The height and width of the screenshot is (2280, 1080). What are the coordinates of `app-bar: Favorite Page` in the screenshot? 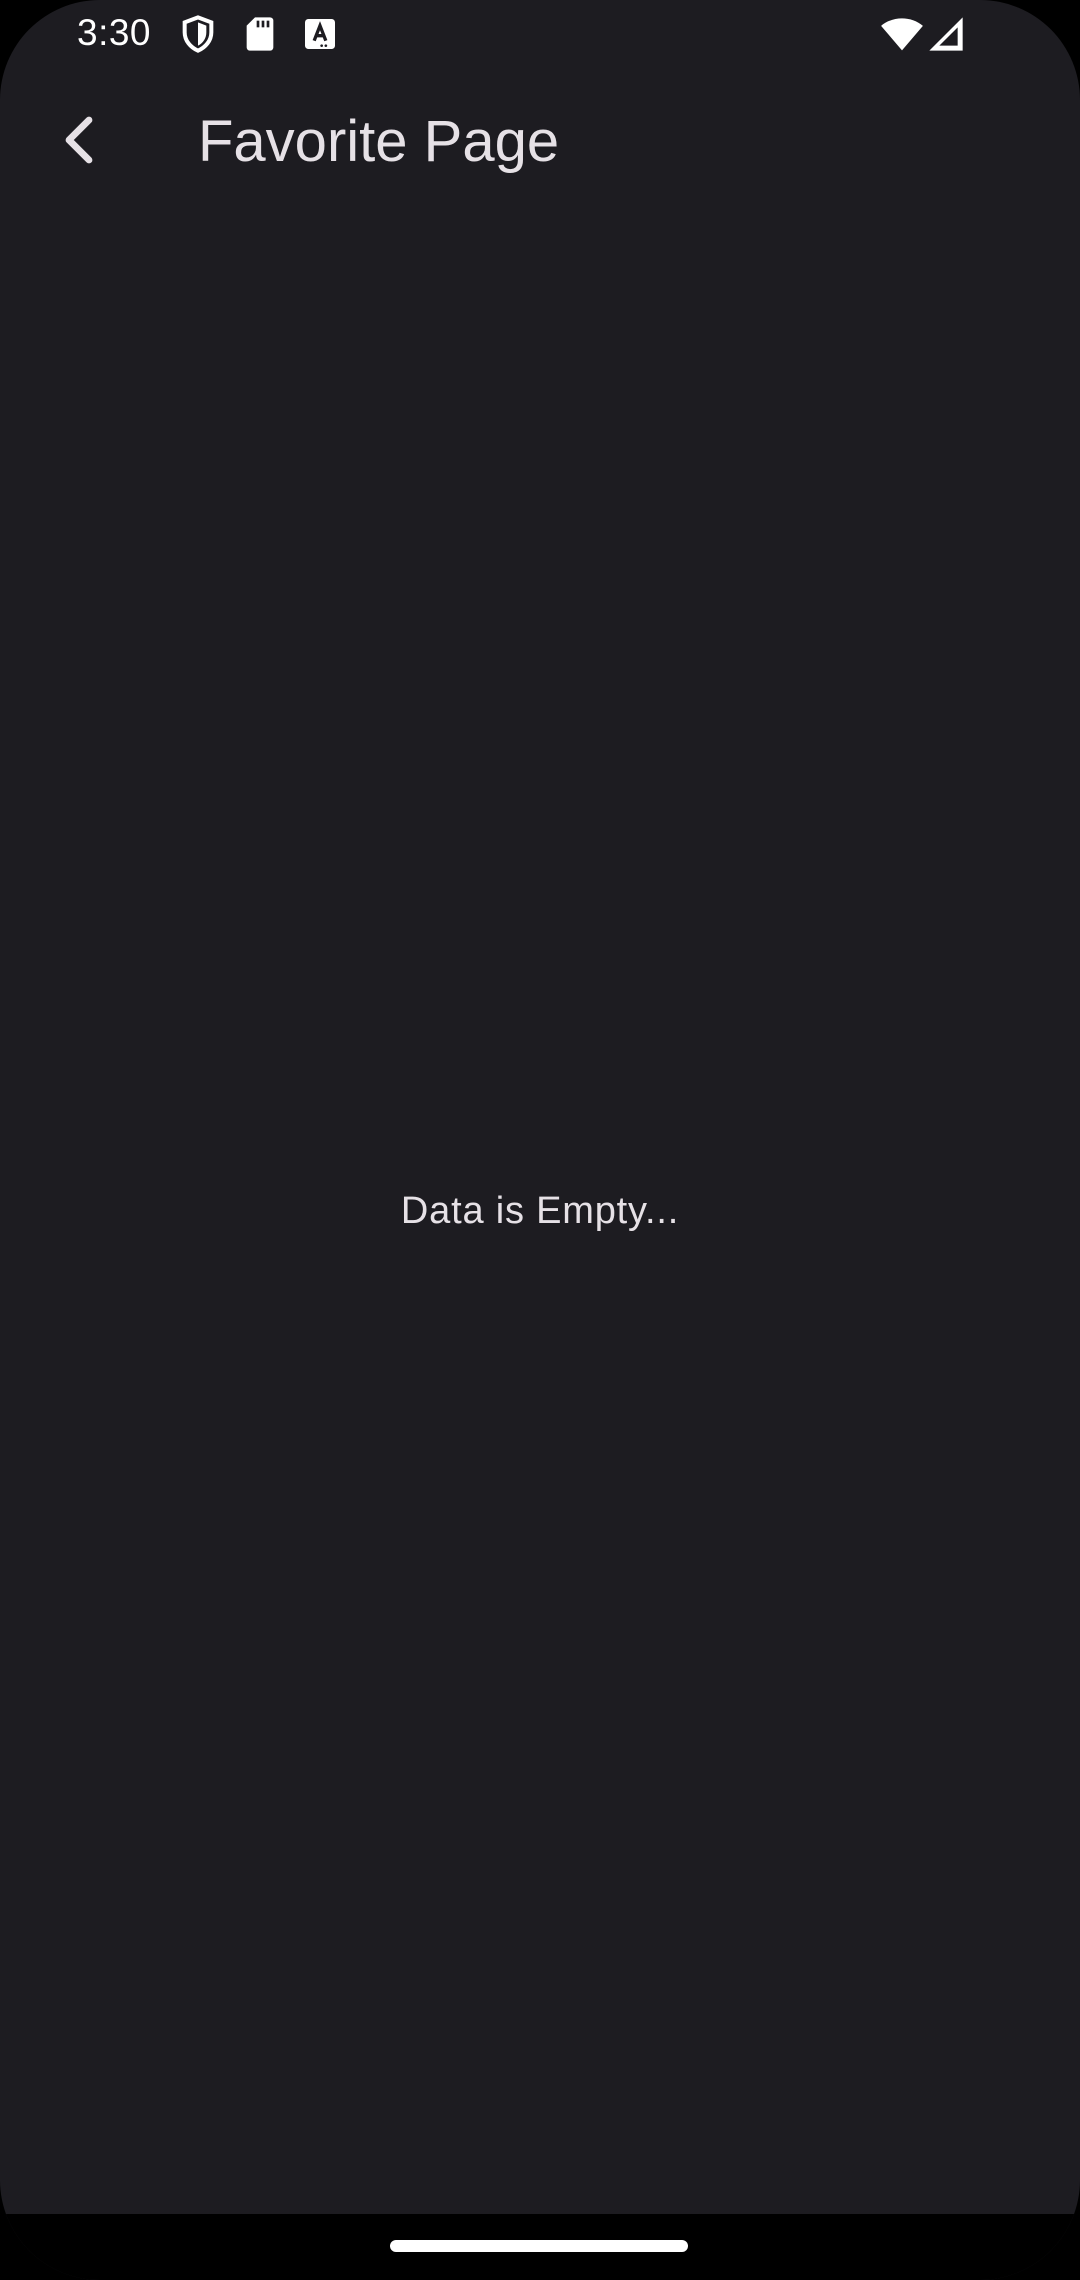 It's located at (540, 142).